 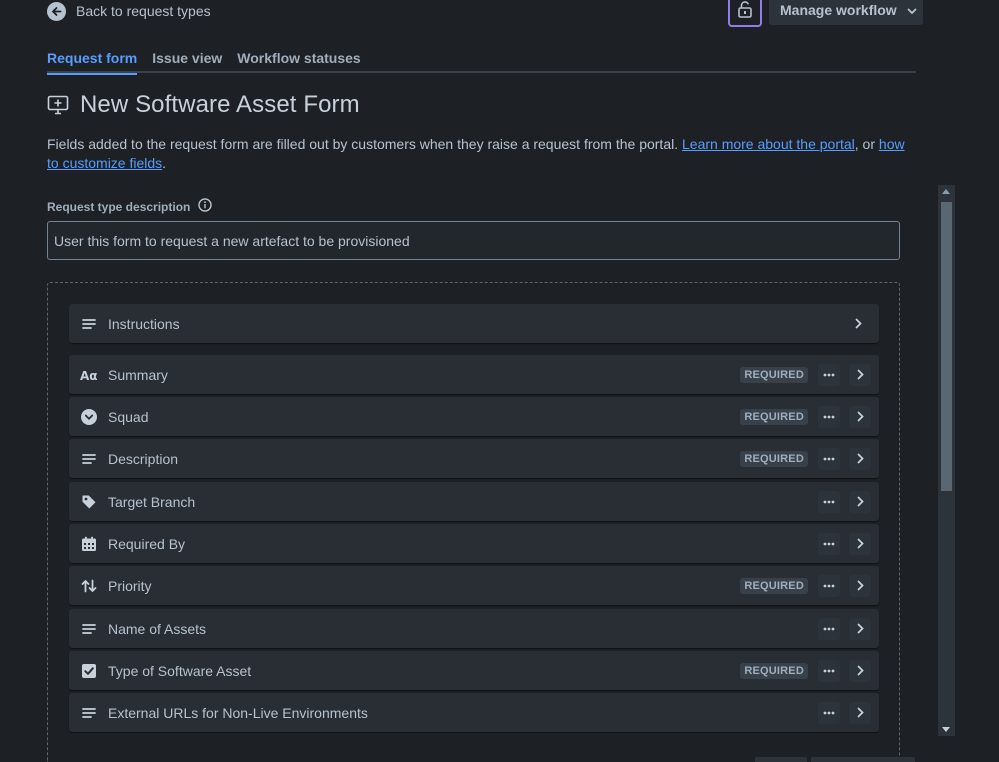 I want to click on field-row-priority: Priority REQUIRED, so click(x=474, y=585).